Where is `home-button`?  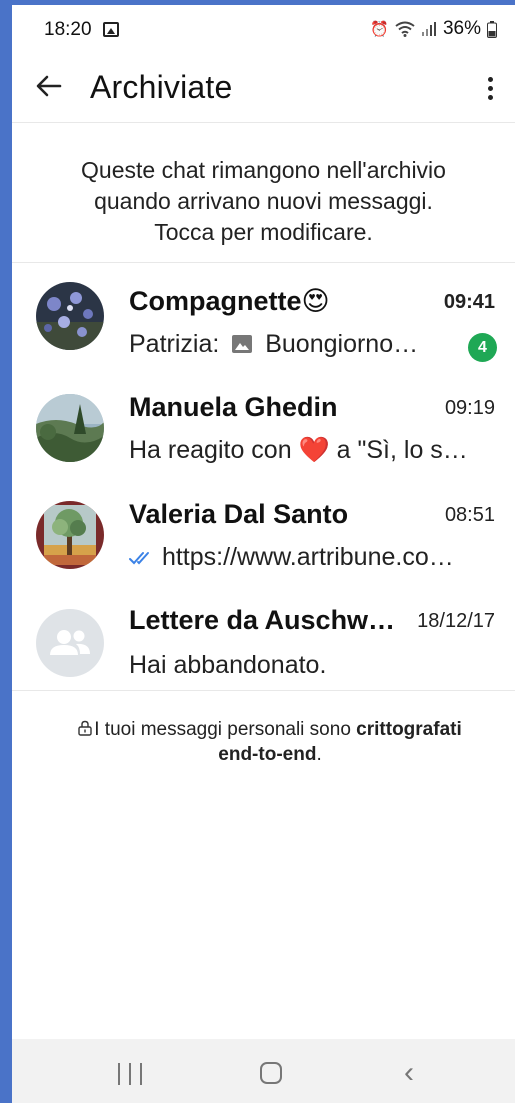
home-button is located at coordinates (271, 1073).